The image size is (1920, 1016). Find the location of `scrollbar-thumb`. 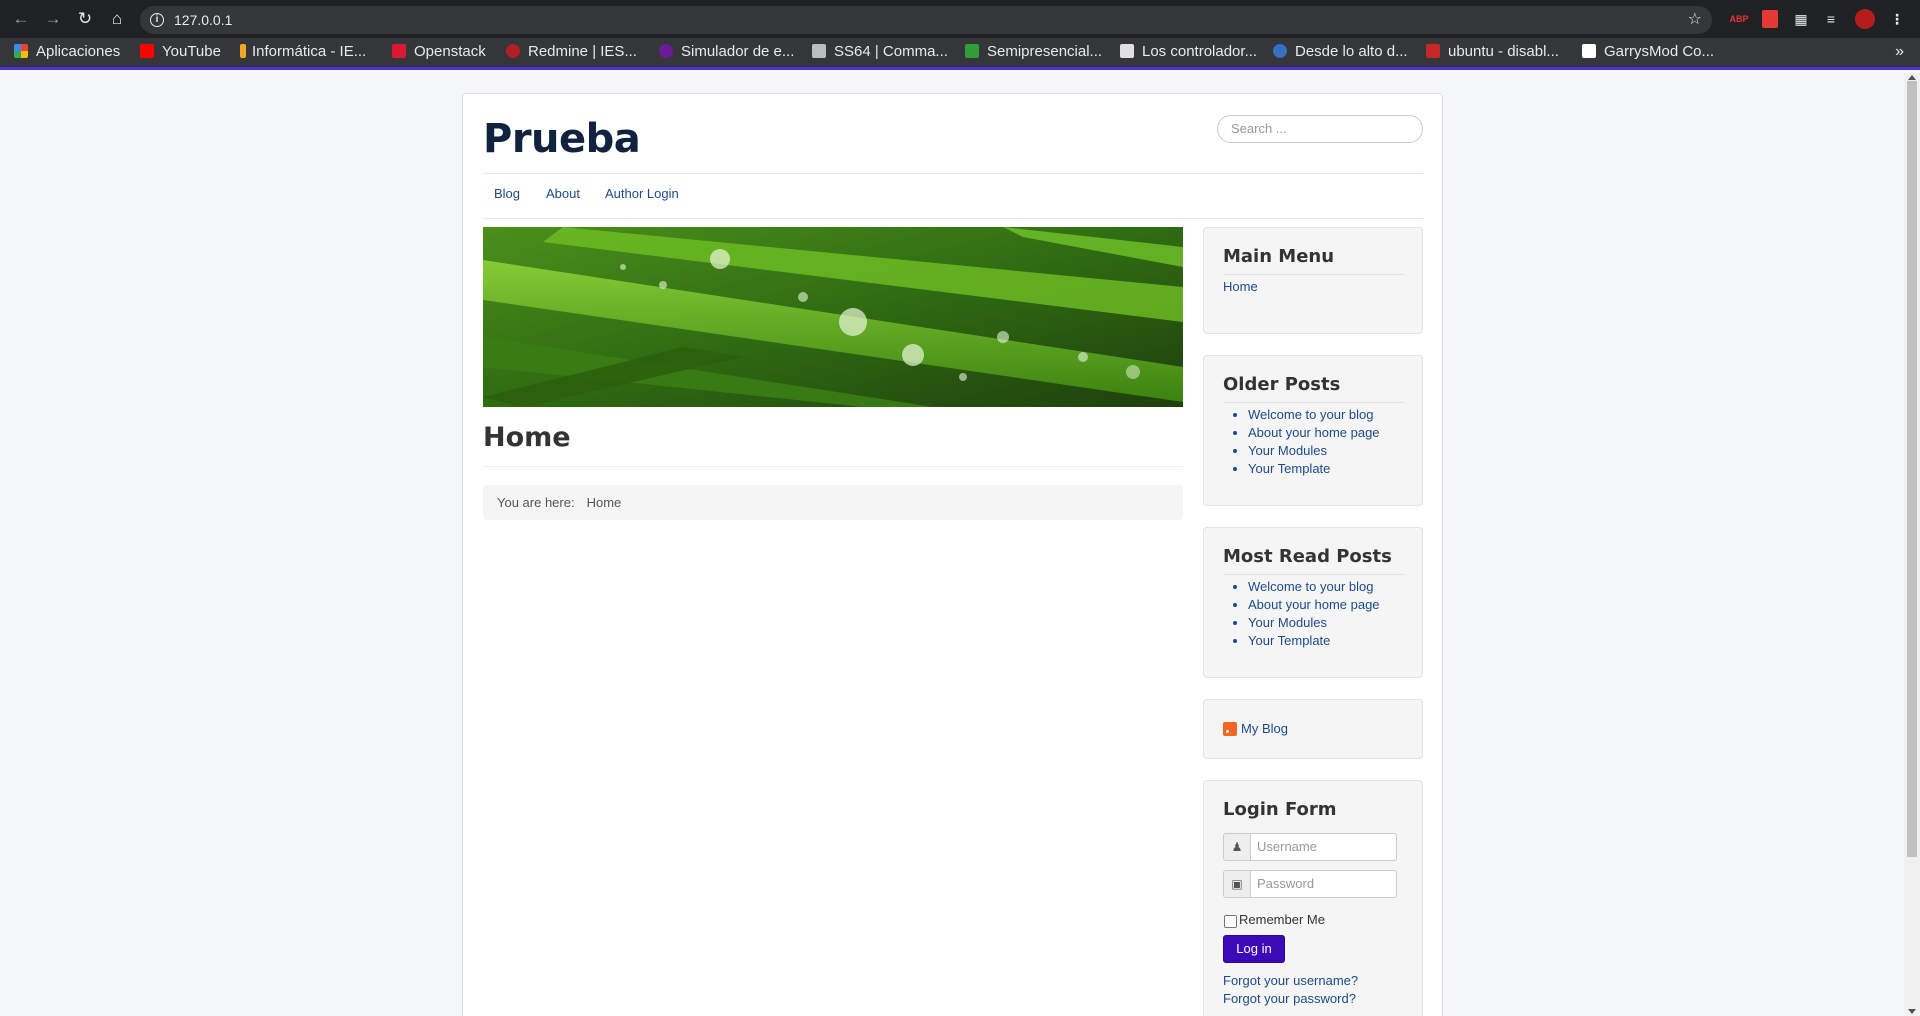

scrollbar-thumb is located at coordinates (1912, 469).